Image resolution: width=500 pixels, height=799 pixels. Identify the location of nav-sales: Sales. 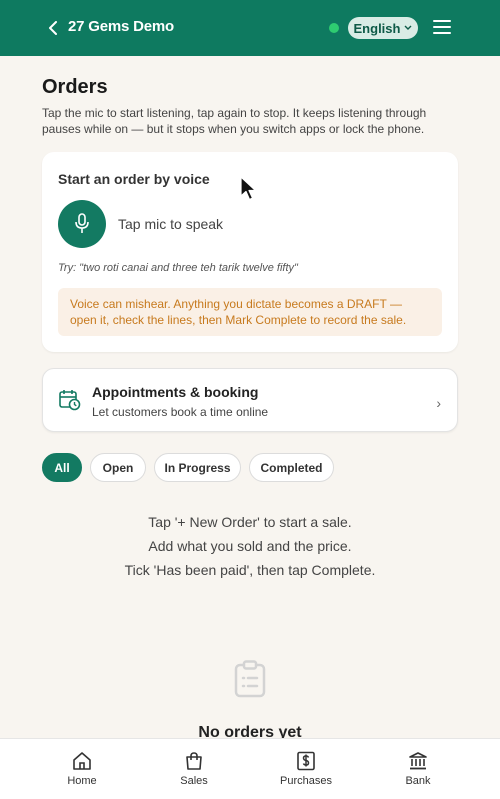
(194, 769).